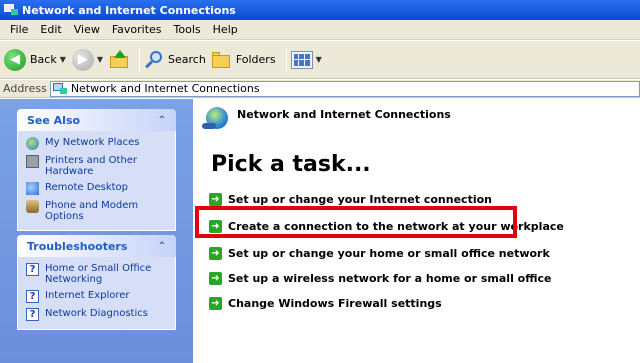 This screenshot has height=363, width=640. What do you see at coordinates (54, 120) in the screenshot?
I see `see-also-title: See Also` at bounding box center [54, 120].